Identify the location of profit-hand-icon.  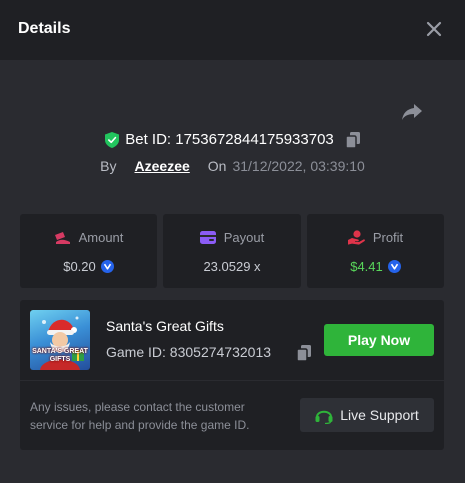
(356, 237).